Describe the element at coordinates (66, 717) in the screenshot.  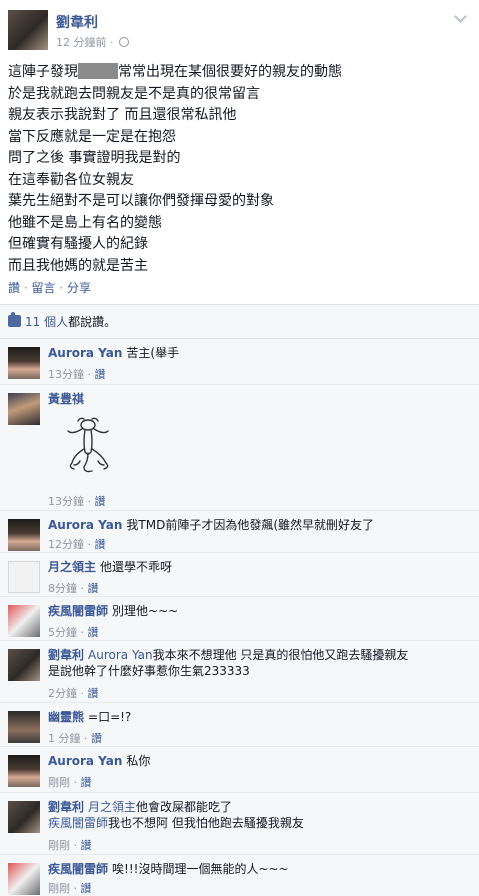
I see `commenter-name: 幽靈熊` at that location.